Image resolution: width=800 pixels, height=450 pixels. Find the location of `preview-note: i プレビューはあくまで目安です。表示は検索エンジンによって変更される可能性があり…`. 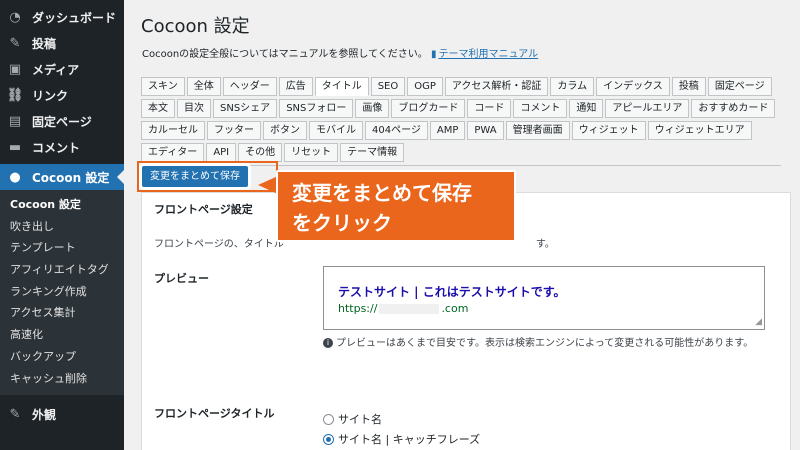

preview-note: i プレビューはあくまで目安です。表示は検索エンジンによって変更される可能性があり… is located at coordinates (548, 344).